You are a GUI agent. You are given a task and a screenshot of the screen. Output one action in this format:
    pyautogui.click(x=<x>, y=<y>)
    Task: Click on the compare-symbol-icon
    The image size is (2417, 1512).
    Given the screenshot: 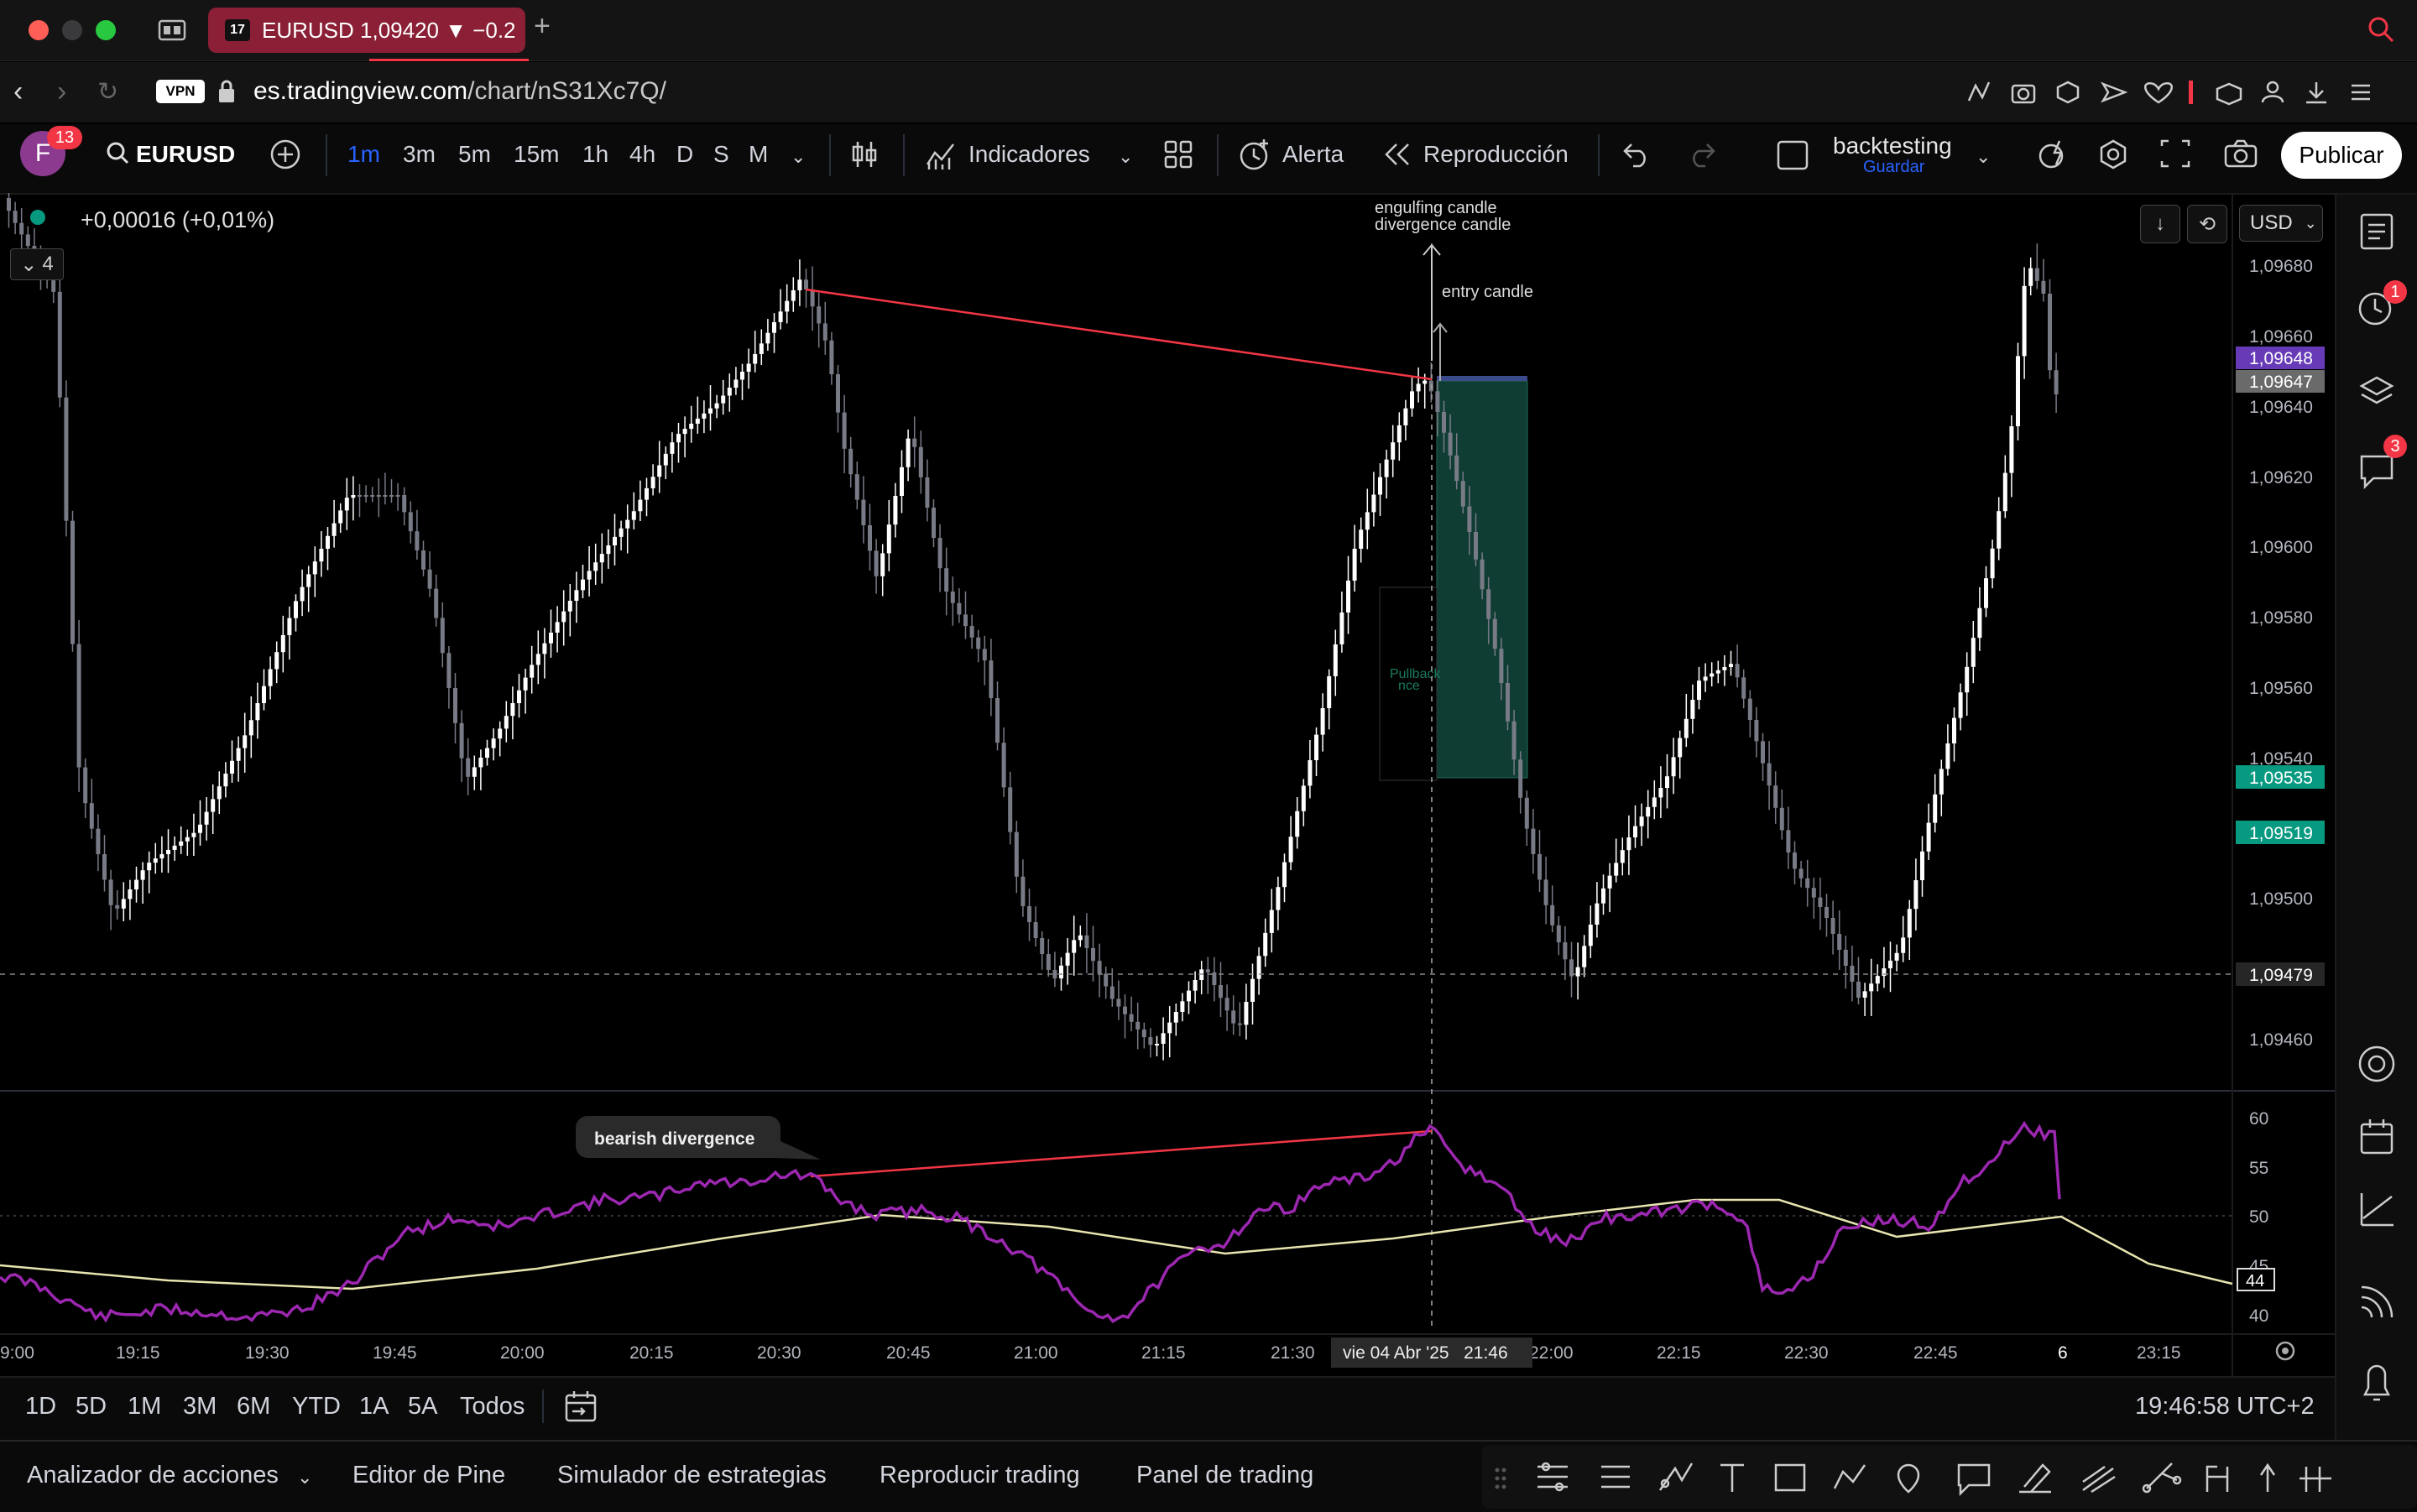 What is the action you would take?
    pyautogui.click(x=285, y=154)
    